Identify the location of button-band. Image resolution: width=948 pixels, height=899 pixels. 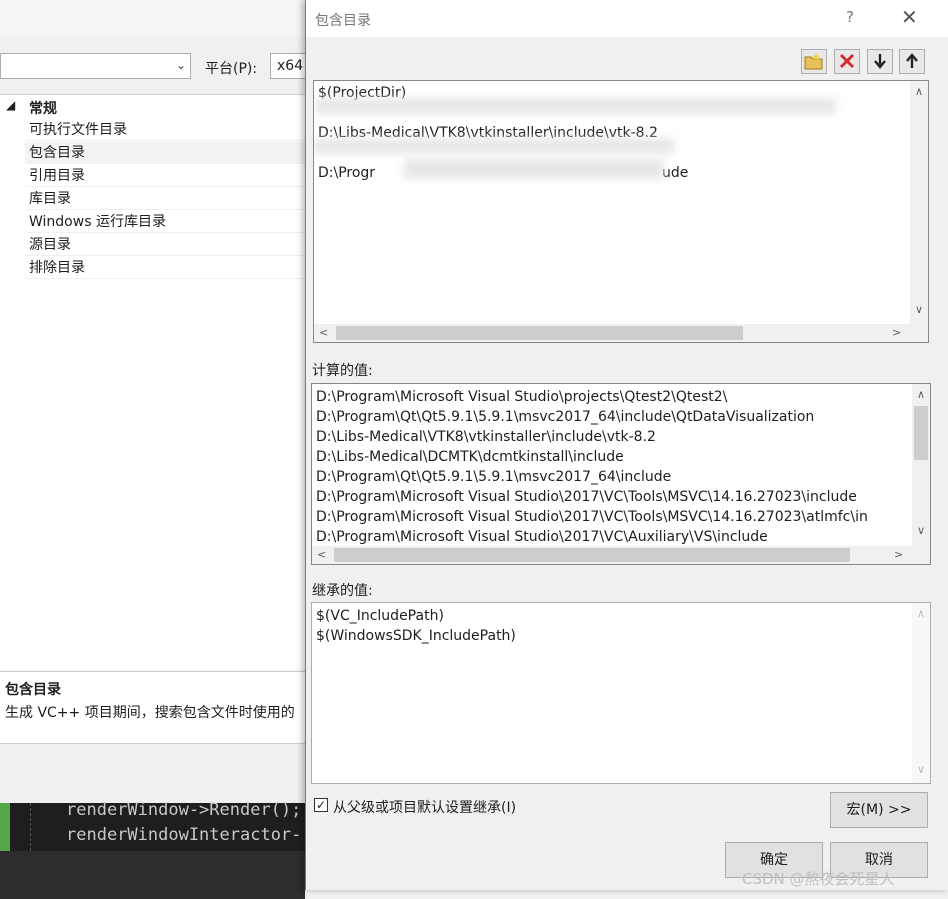
(152, 773).